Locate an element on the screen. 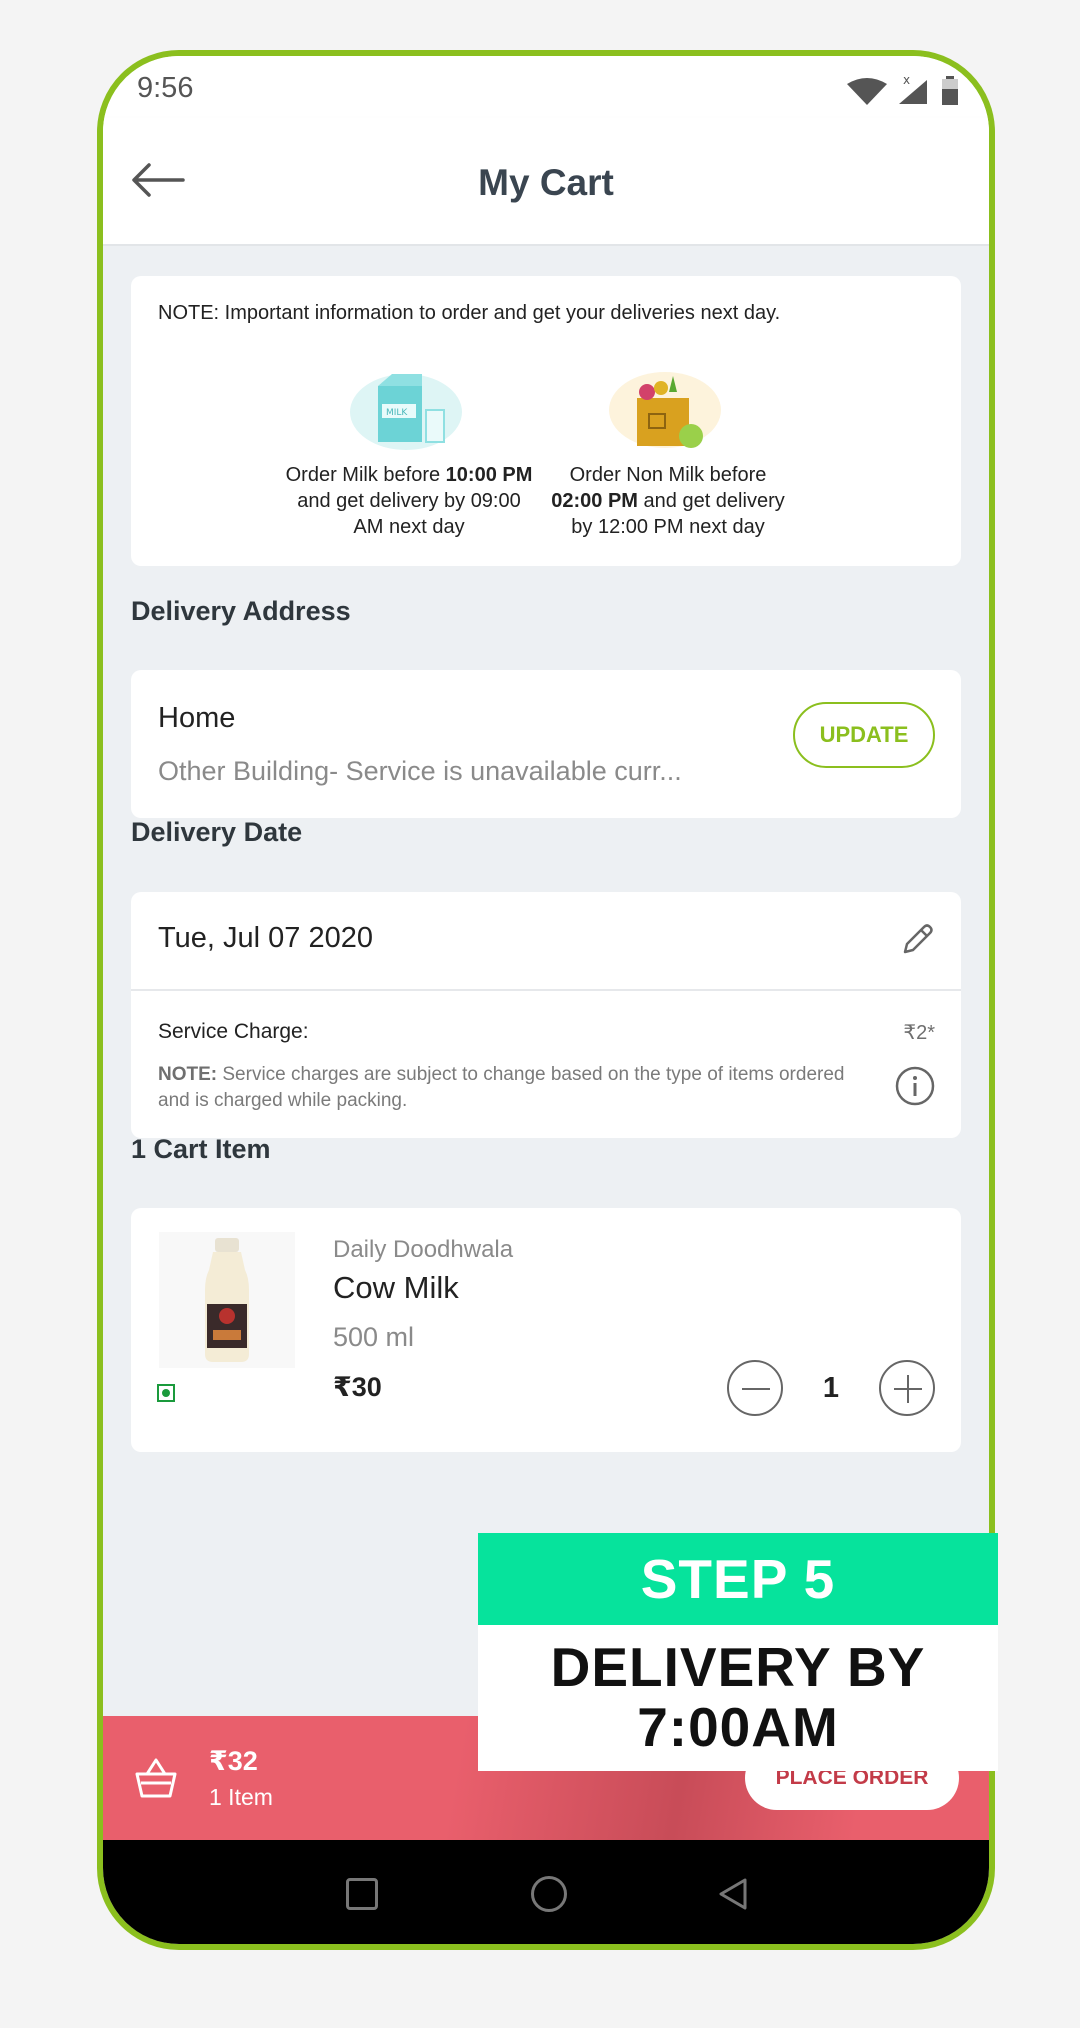 Image resolution: width=1080 pixels, height=2028 pixels. back-triangle-icon is located at coordinates (733, 1894).